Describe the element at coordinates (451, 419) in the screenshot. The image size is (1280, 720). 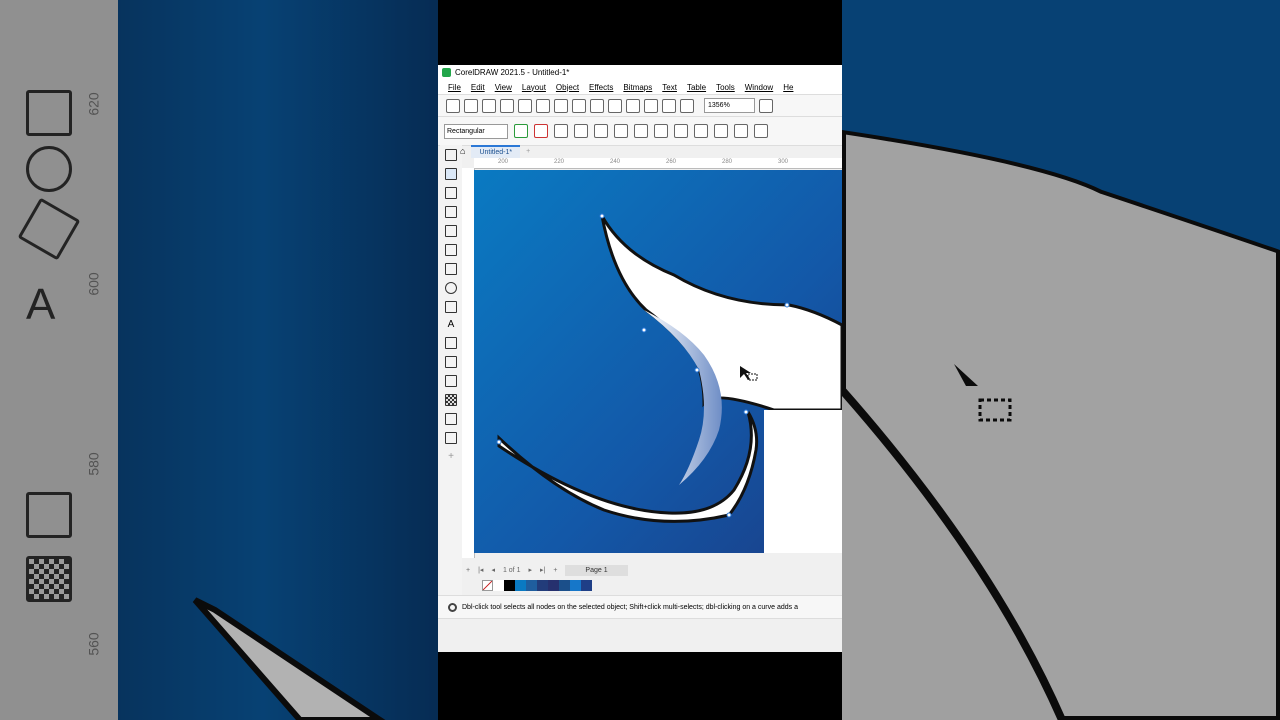
I see `eyedropper-tool-icon` at that location.